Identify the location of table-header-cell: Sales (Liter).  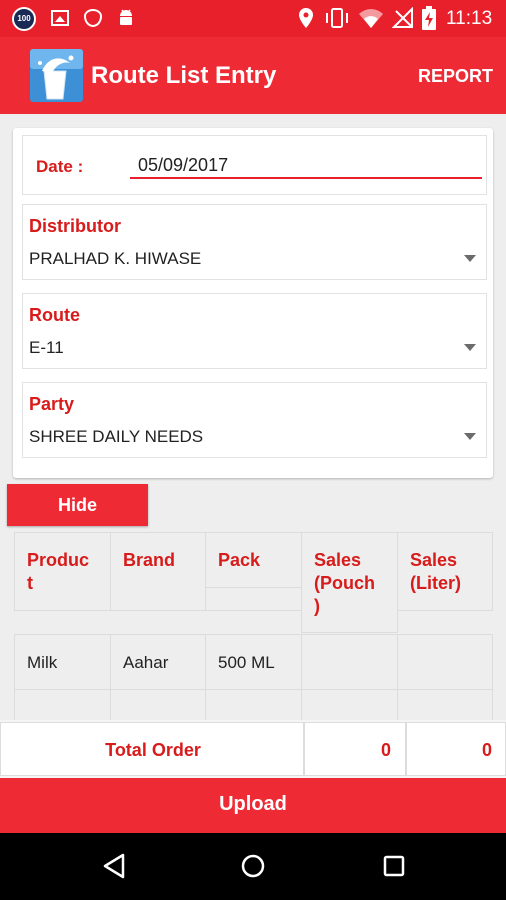
(445, 571).